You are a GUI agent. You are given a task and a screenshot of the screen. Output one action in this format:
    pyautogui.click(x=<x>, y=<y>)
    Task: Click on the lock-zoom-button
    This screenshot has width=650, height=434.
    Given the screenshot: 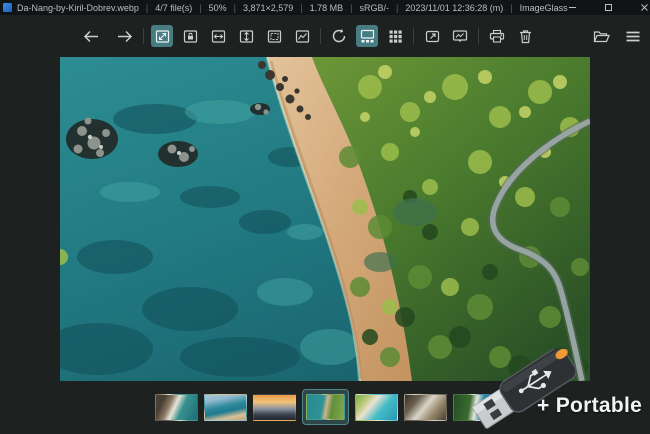 What is the action you would take?
    pyautogui.click(x=190, y=36)
    